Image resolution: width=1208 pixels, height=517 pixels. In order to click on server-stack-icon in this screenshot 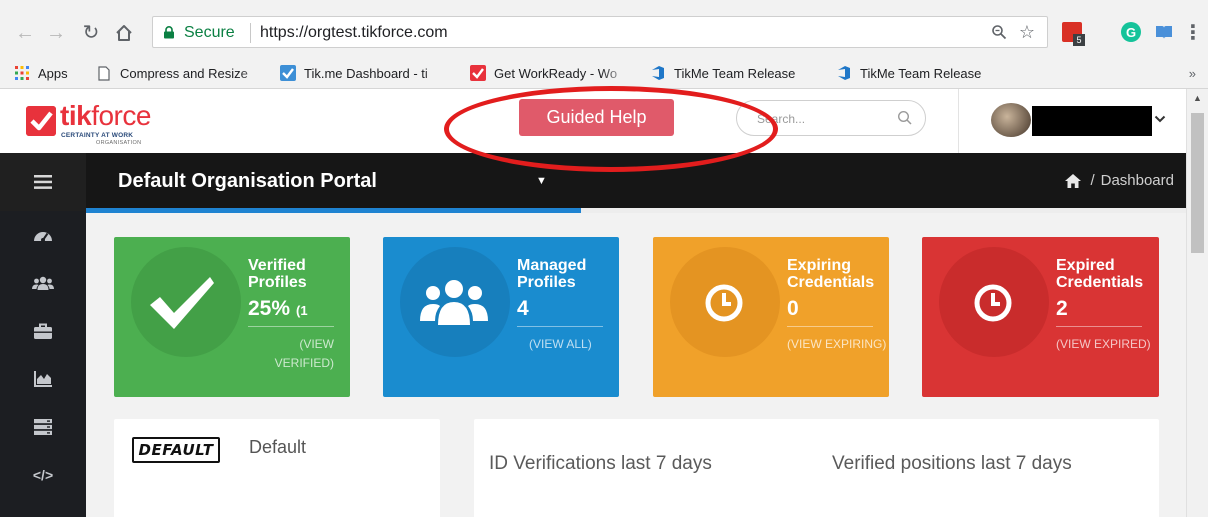, I will do `click(43, 427)`.